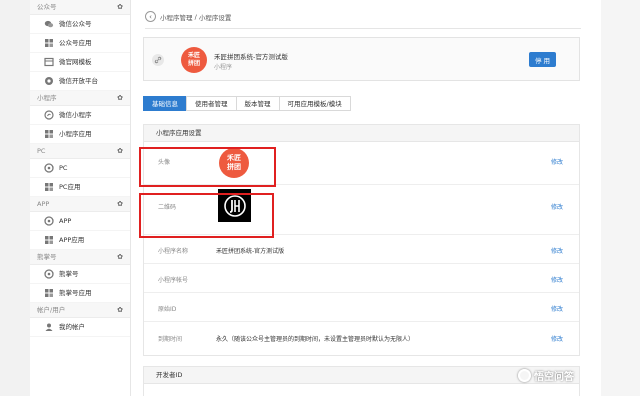 The height and width of the screenshot is (396, 640). I want to click on sidebar-item: APP, so click(80, 221).